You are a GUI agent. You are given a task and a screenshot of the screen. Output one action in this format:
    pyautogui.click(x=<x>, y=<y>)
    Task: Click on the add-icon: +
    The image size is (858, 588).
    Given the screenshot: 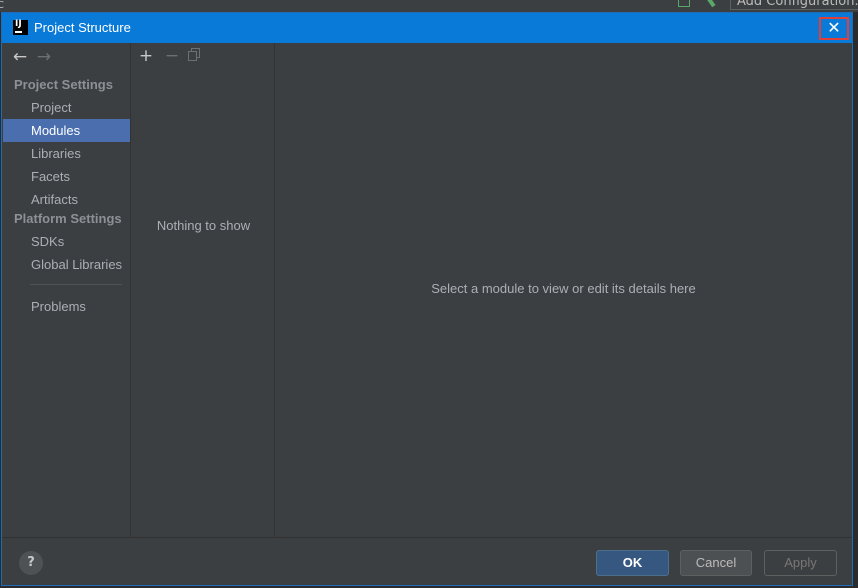 What is the action you would take?
    pyautogui.click(x=146, y=56)
    